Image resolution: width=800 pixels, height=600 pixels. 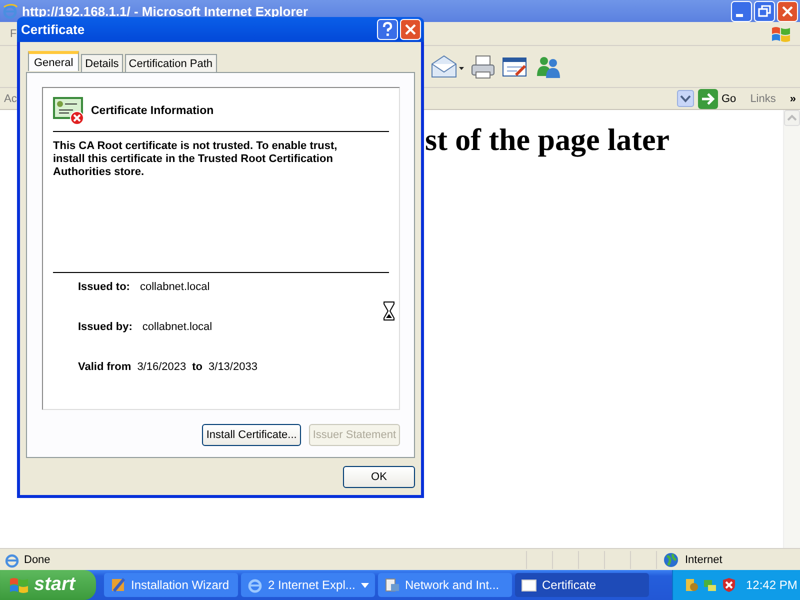 I want to click on taskbar-button: Certificate, so click(x=582, y=585).